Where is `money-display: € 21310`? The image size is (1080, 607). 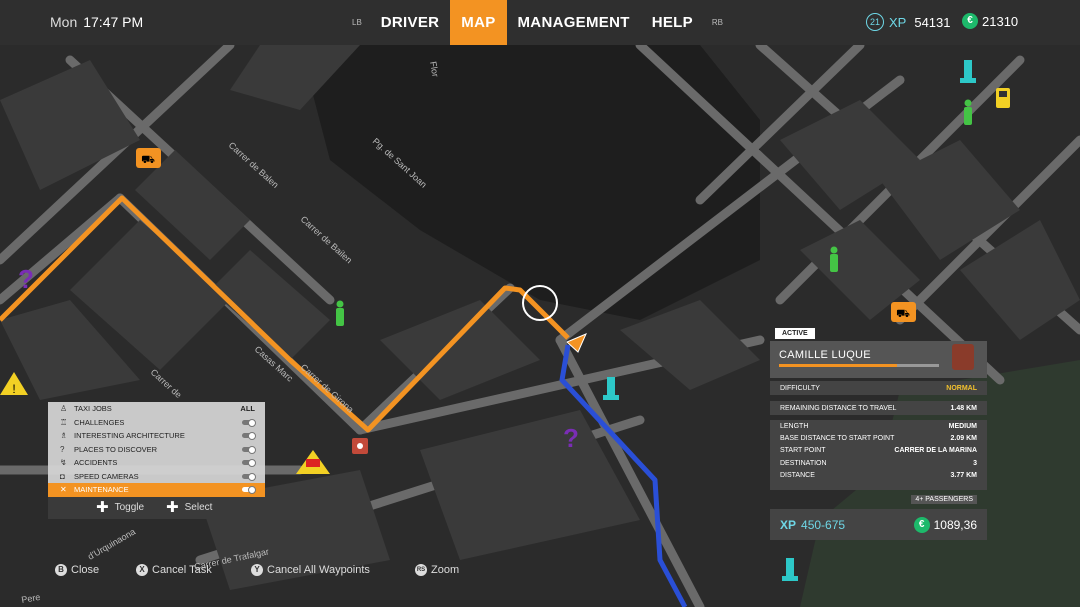
money-display: € 21310 is located at coordinates (990, 21).